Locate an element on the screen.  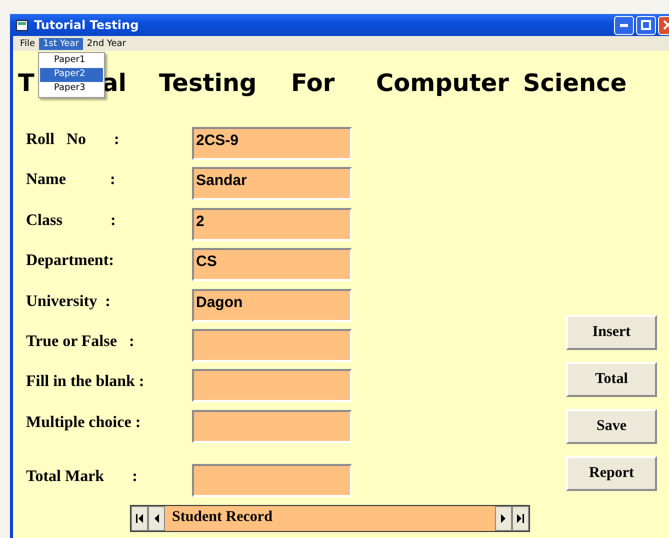
action-button: Total is located at coordinates (611, 379).